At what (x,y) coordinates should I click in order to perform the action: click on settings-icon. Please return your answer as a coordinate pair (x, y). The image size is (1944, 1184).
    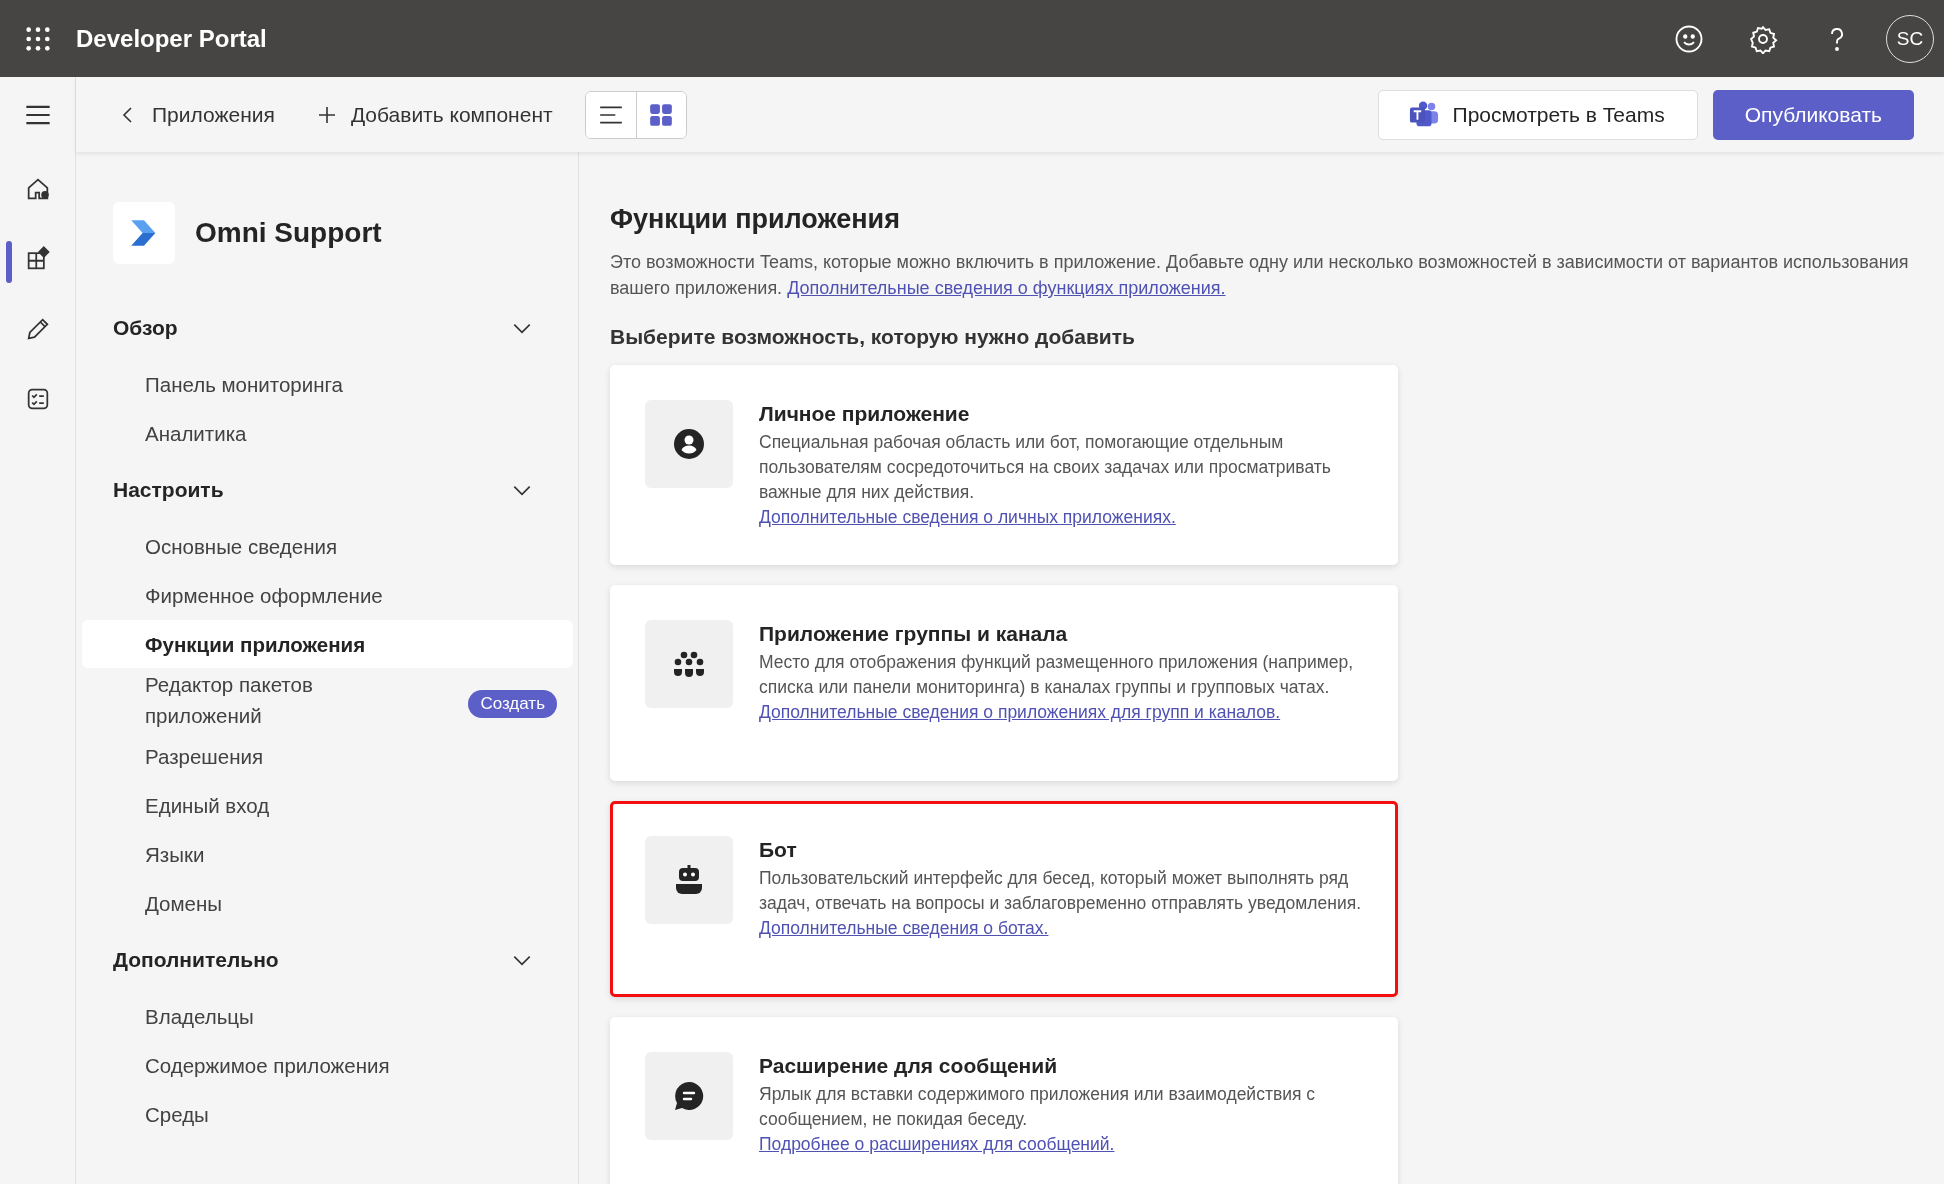
    Looking at the image, I should click on (1763, 38).